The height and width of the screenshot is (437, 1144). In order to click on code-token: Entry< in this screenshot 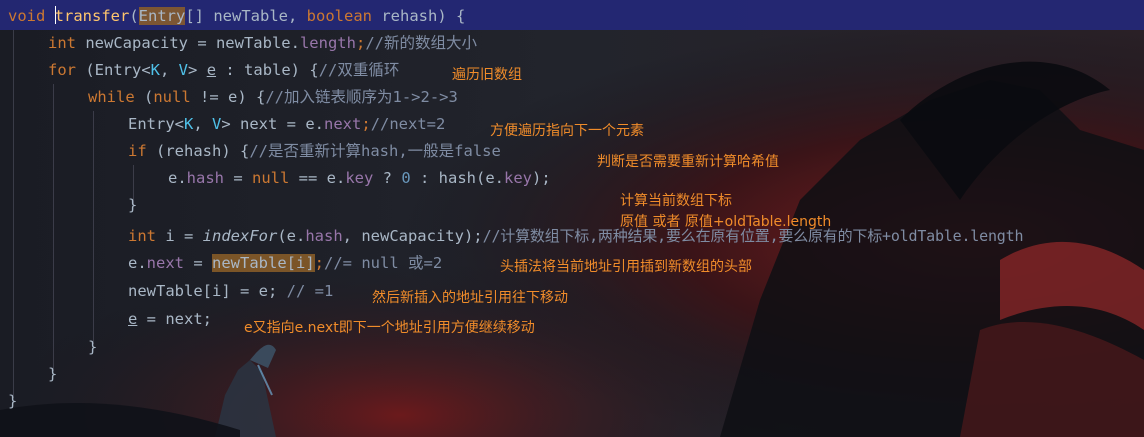, I will do `click(156, 124)`.